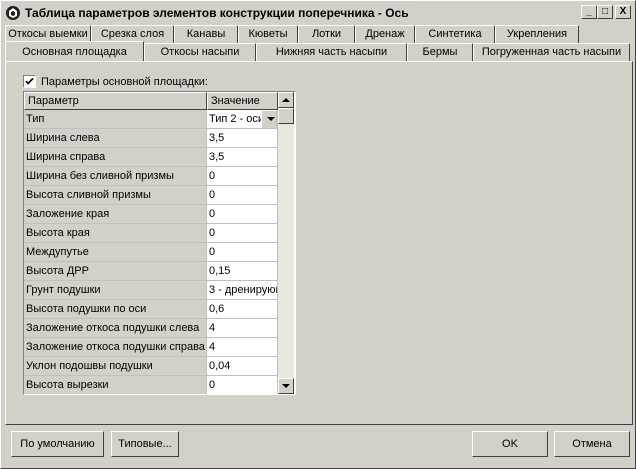  Describe the element at coordinates (206, 34) in the screenshot. I see `tab-kanavy: Канавы` at that location.